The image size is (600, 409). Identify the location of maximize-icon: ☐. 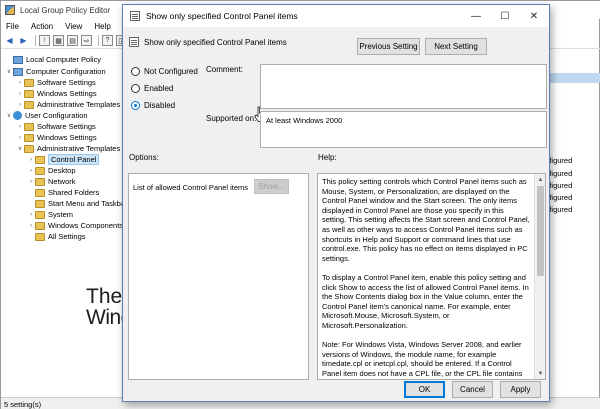
(505, 16).